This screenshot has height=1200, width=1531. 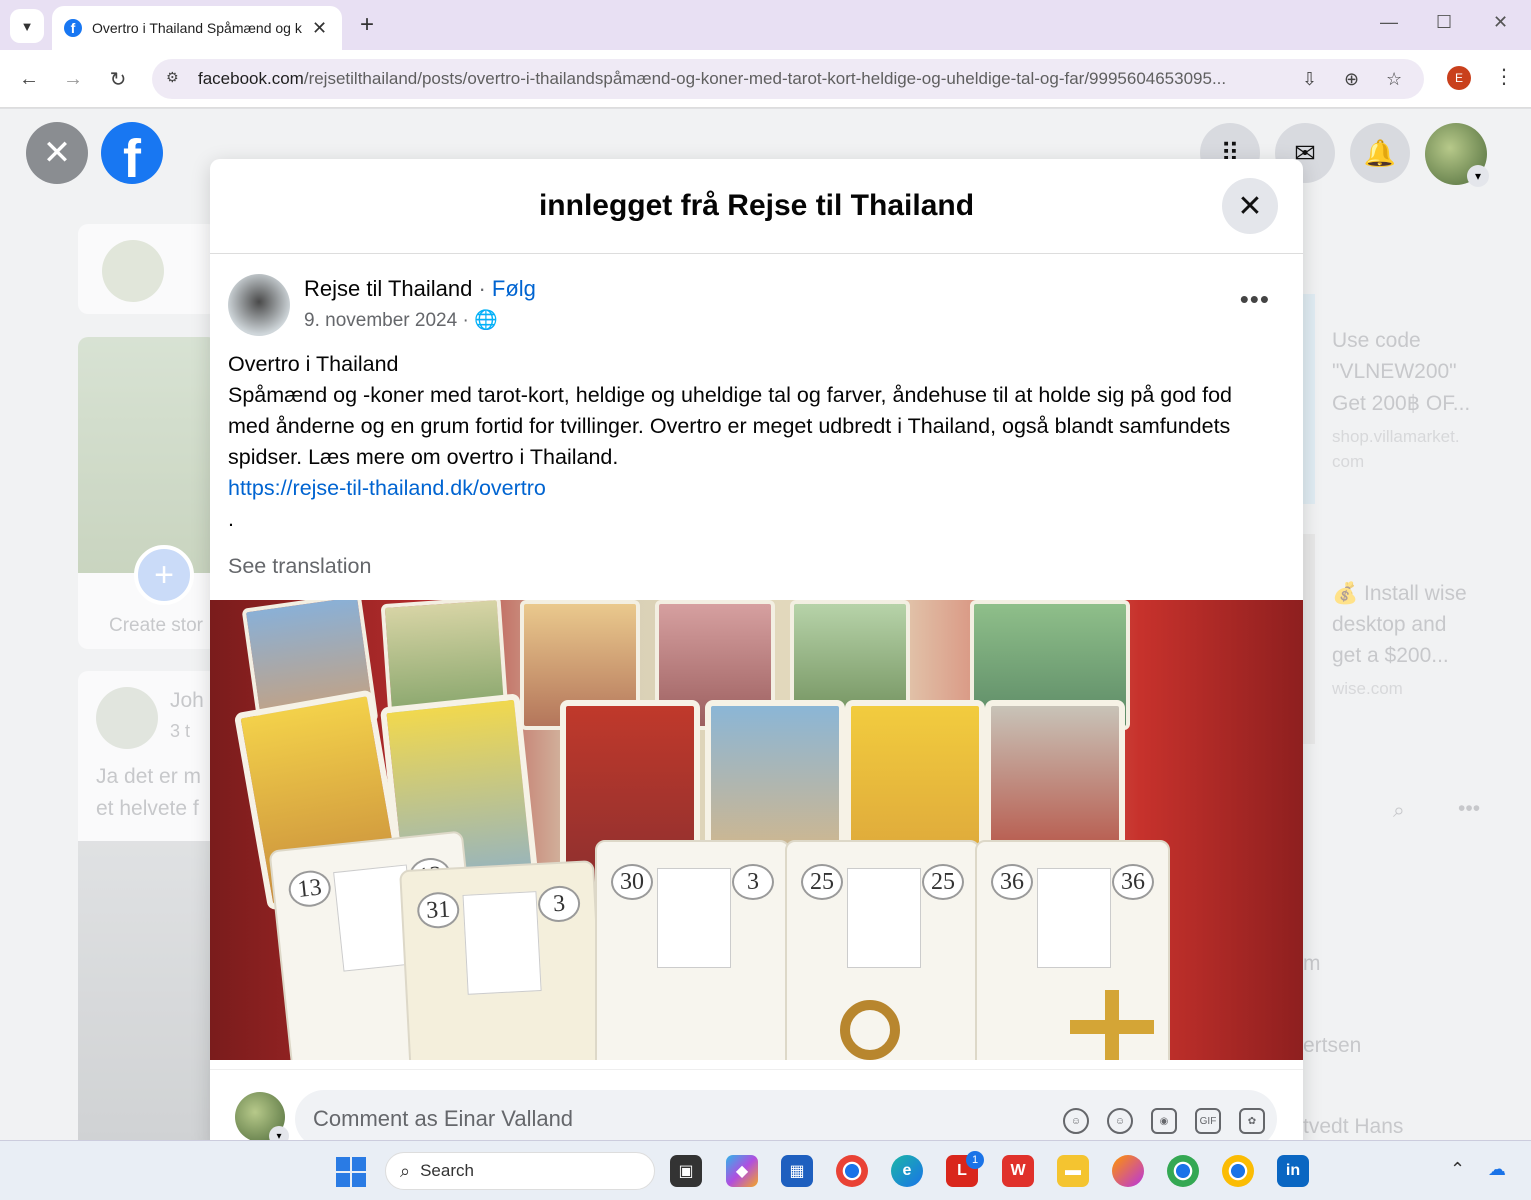 What do you see at coordinates (1238, 1171) in the screenshot?
I see `chrome-active-icon` at bounding box center [1238, 1171].